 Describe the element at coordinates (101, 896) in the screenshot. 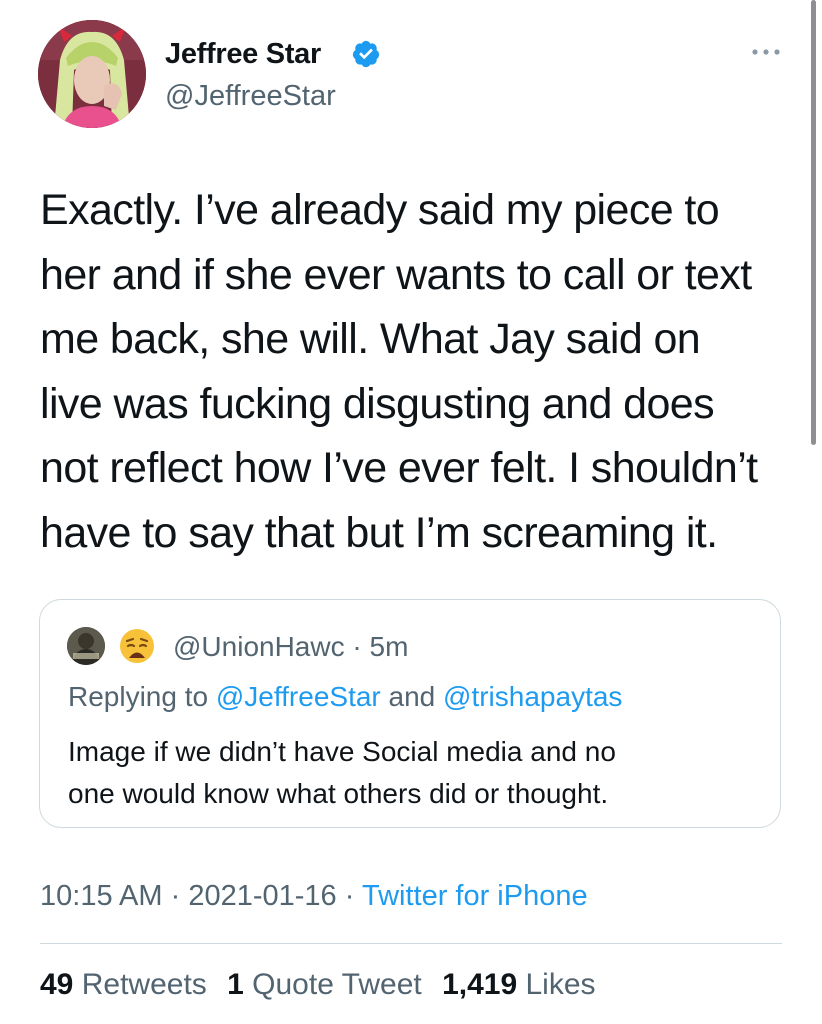

I see `tweet-time: 10:15 AM` at that location.